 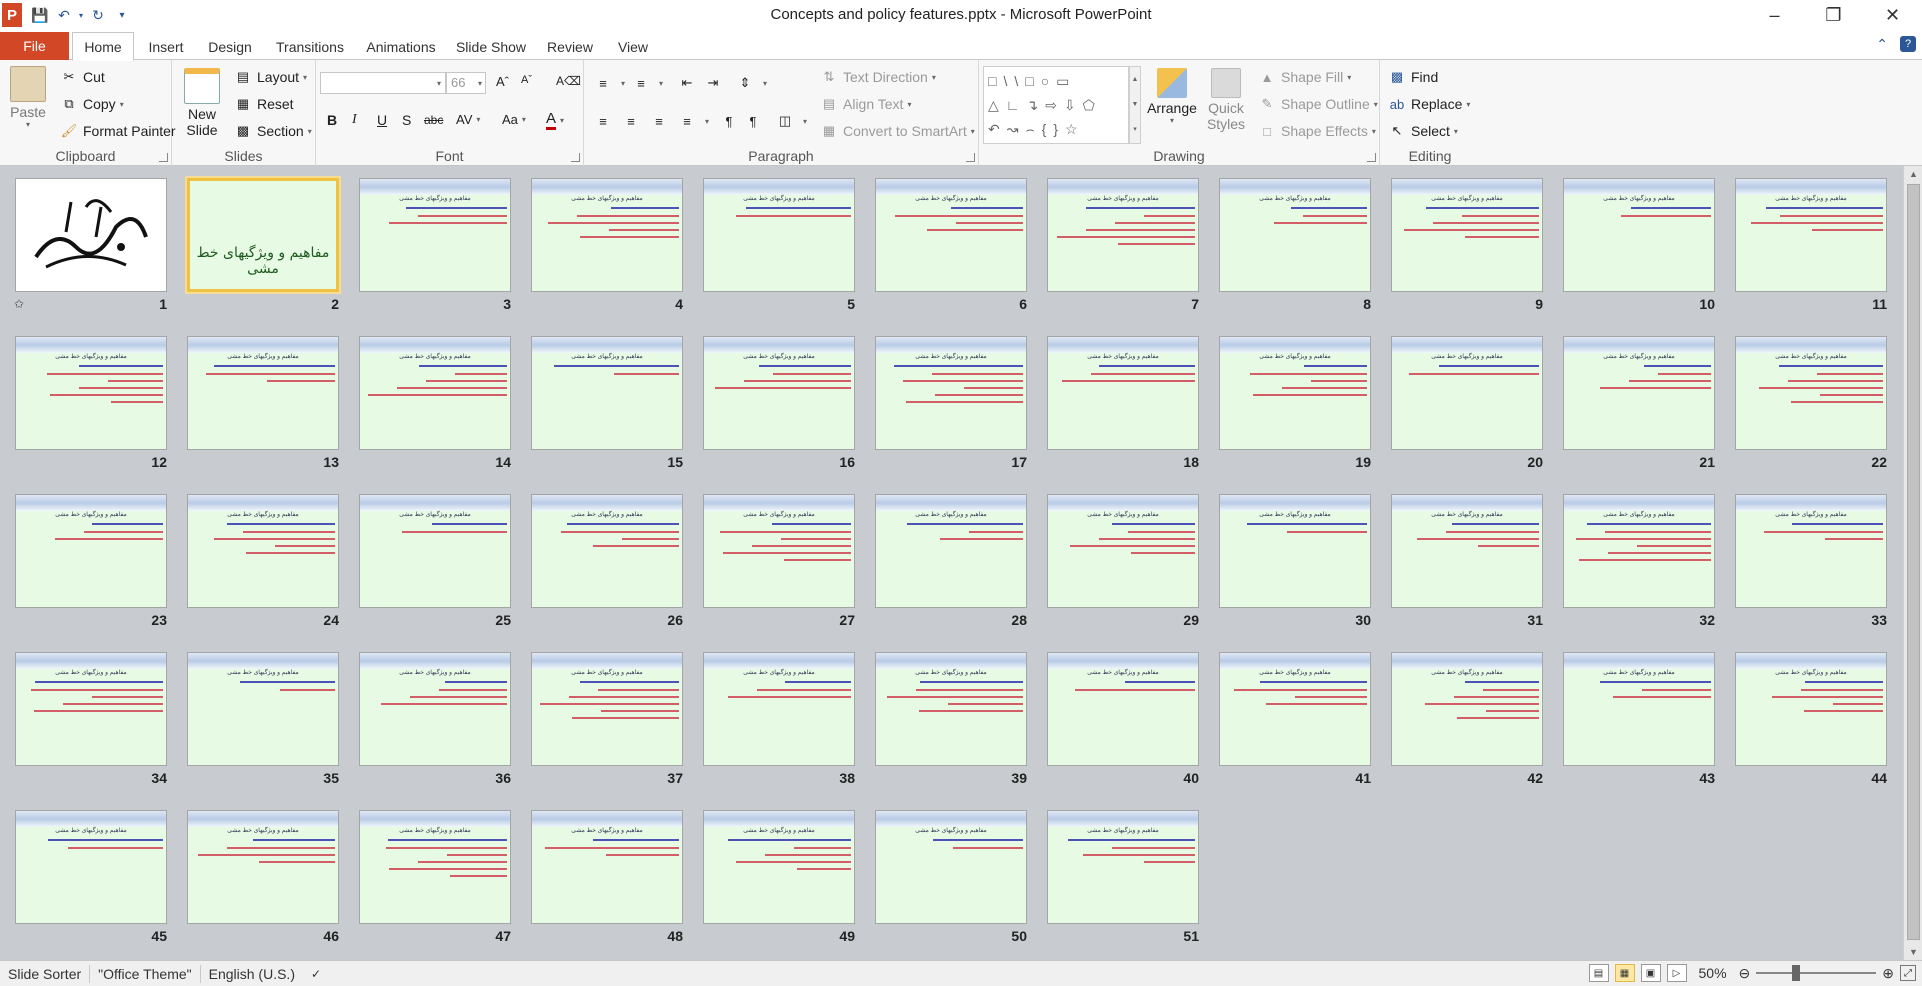 I want to click on slide-thumbnail-cell: مفاهیم و ویژگیهای خط مشی 24, so click(x=258, y=559).